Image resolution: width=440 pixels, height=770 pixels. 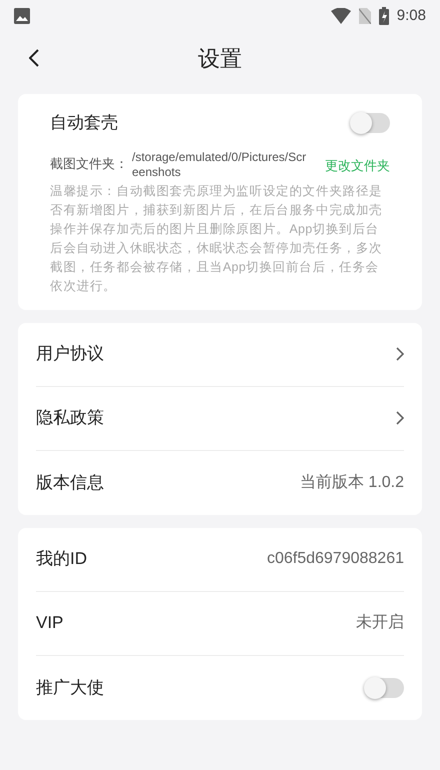 What do you see at coordinates (84, 123) in the screenshot?
I see `auto-shell-label: 自动套壳` at bounding box center [84, 123].